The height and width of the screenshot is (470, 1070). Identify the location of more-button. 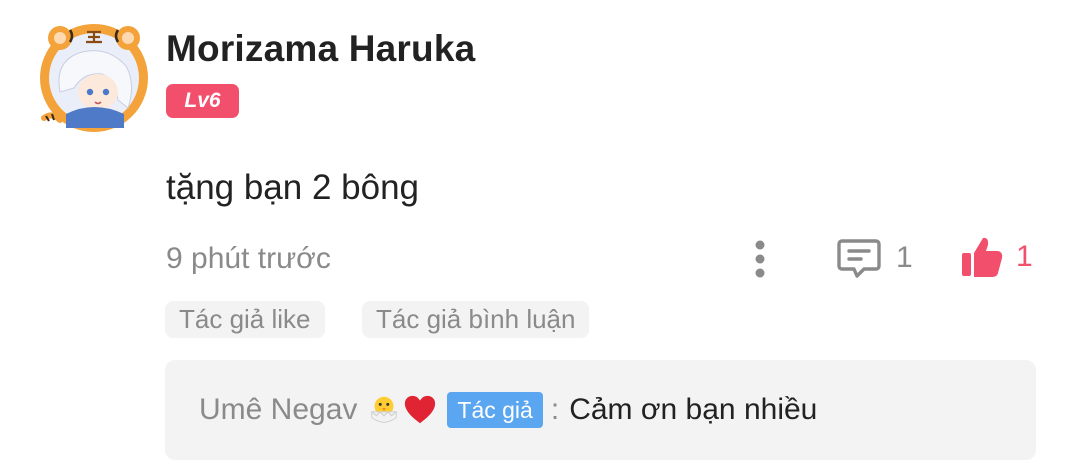
(760, 259).